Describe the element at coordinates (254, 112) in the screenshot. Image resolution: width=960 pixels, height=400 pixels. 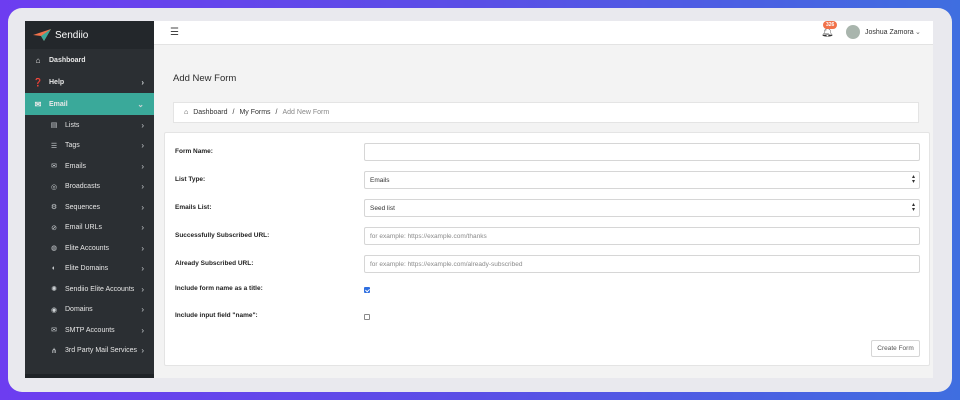
I see `breadcrumb-my-forms: My Forms` at that location.